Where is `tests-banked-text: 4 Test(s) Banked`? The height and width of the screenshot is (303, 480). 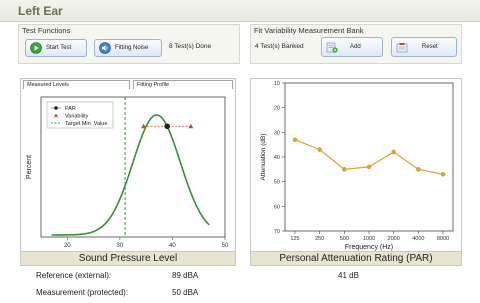 tests-banked-text: 4 Test(s) Banked is located at coordinates (279, 46).